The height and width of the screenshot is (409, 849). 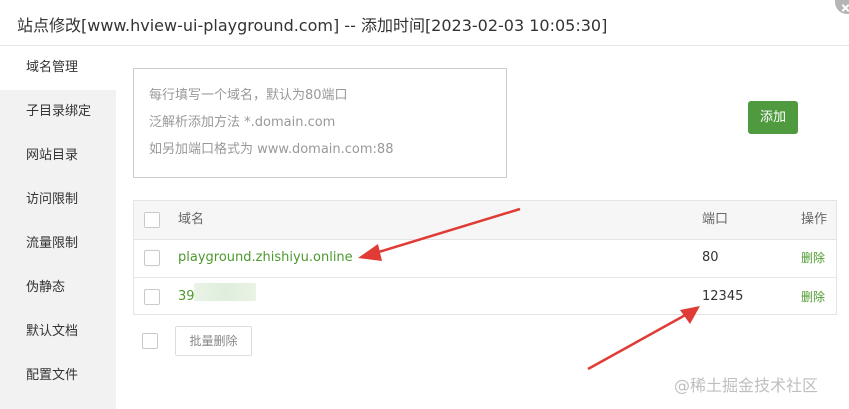 I want to click on arrow-line-to-domain, so click(x=446, y=231).